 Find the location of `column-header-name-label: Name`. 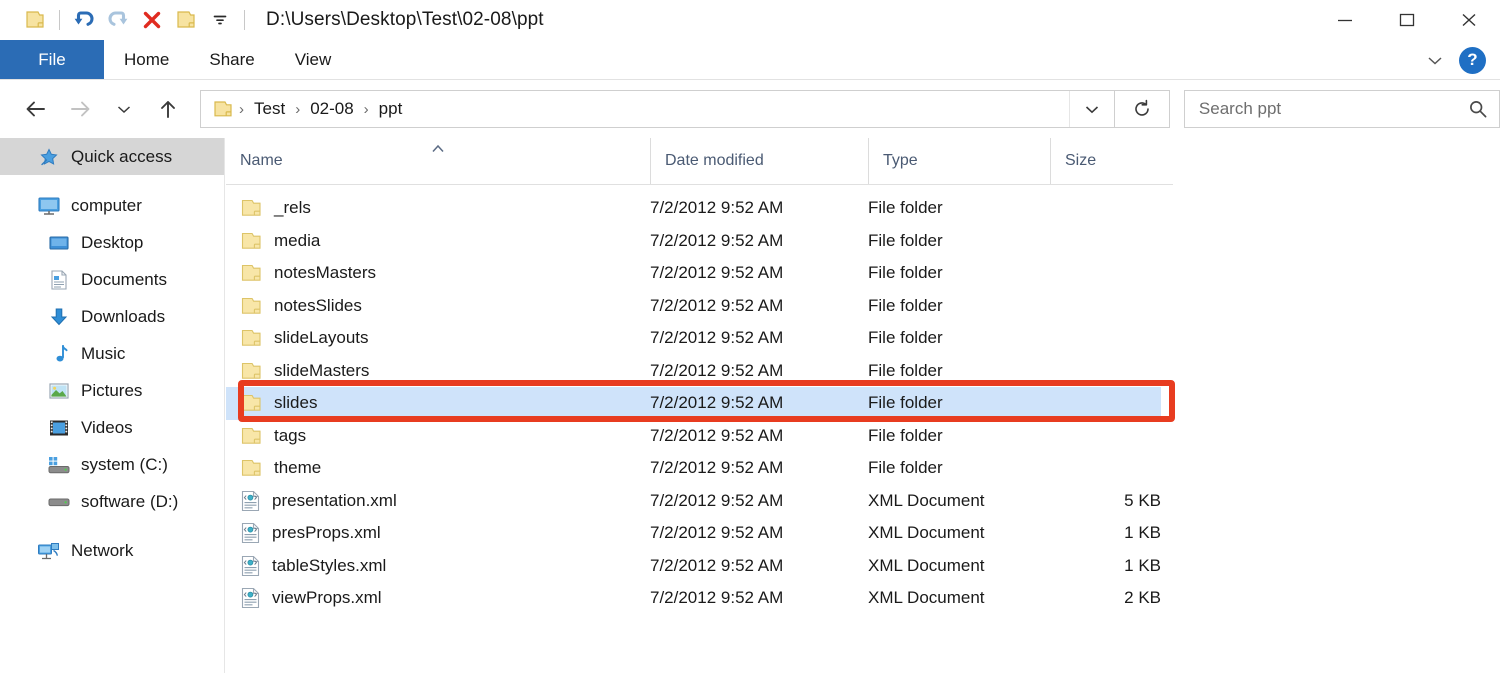

column-header-name-label: Name is located at coordinates (261, 160).